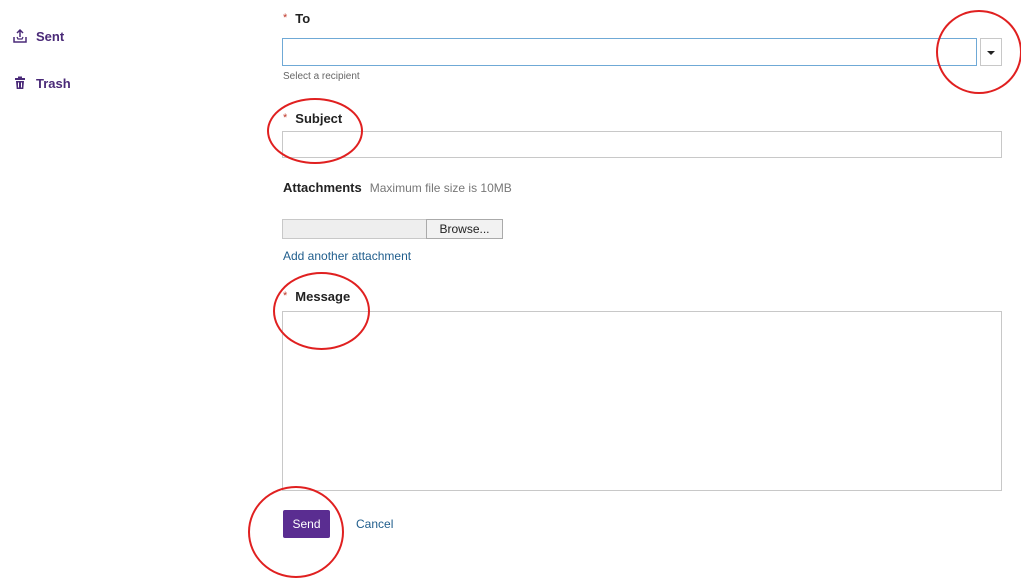 This screenshot has width=1021, height=578. What do you see at coordinates (440, 188) in the screenshot?
I see `attachments-note: Maximum file size is 10MB` at bounding box center [440, 188].